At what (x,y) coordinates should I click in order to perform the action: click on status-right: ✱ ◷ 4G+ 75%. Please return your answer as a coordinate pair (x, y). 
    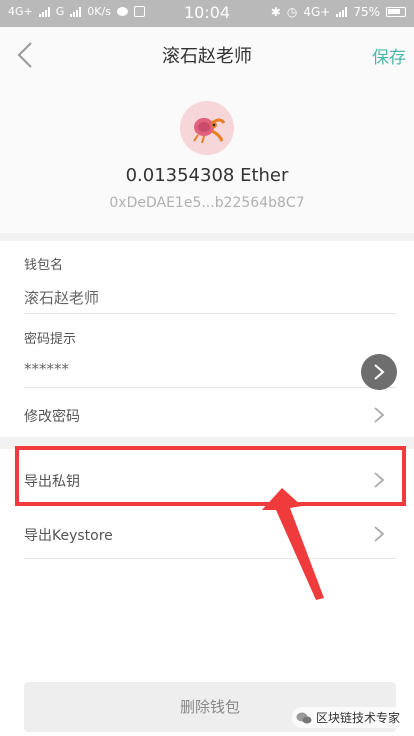
    Looking at the image, I should click on (338, 12).